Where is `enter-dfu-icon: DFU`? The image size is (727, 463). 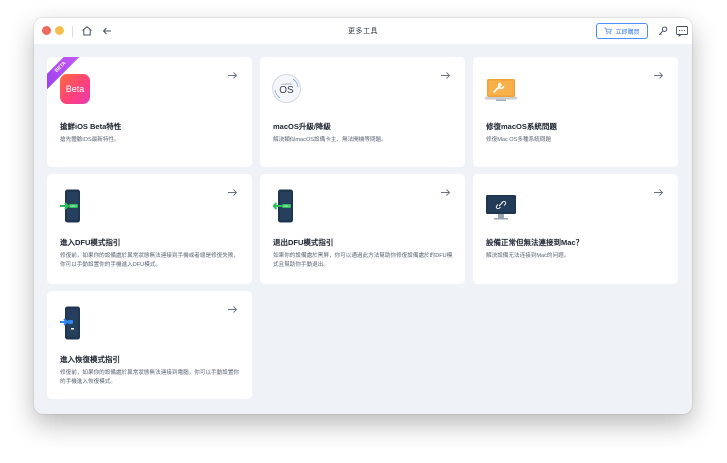
enter-dfu-icon: DFU is located at coordinates (70, 206).